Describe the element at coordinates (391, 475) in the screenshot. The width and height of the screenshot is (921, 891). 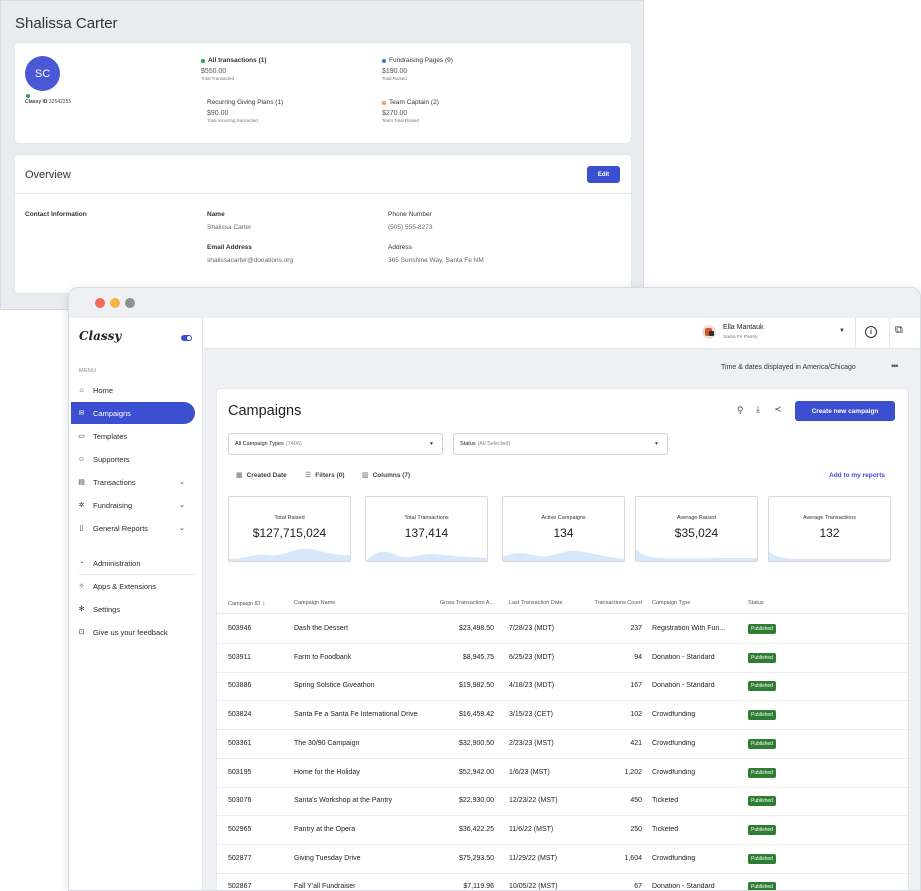
I see `tool-label: Columns (7)` at that location.